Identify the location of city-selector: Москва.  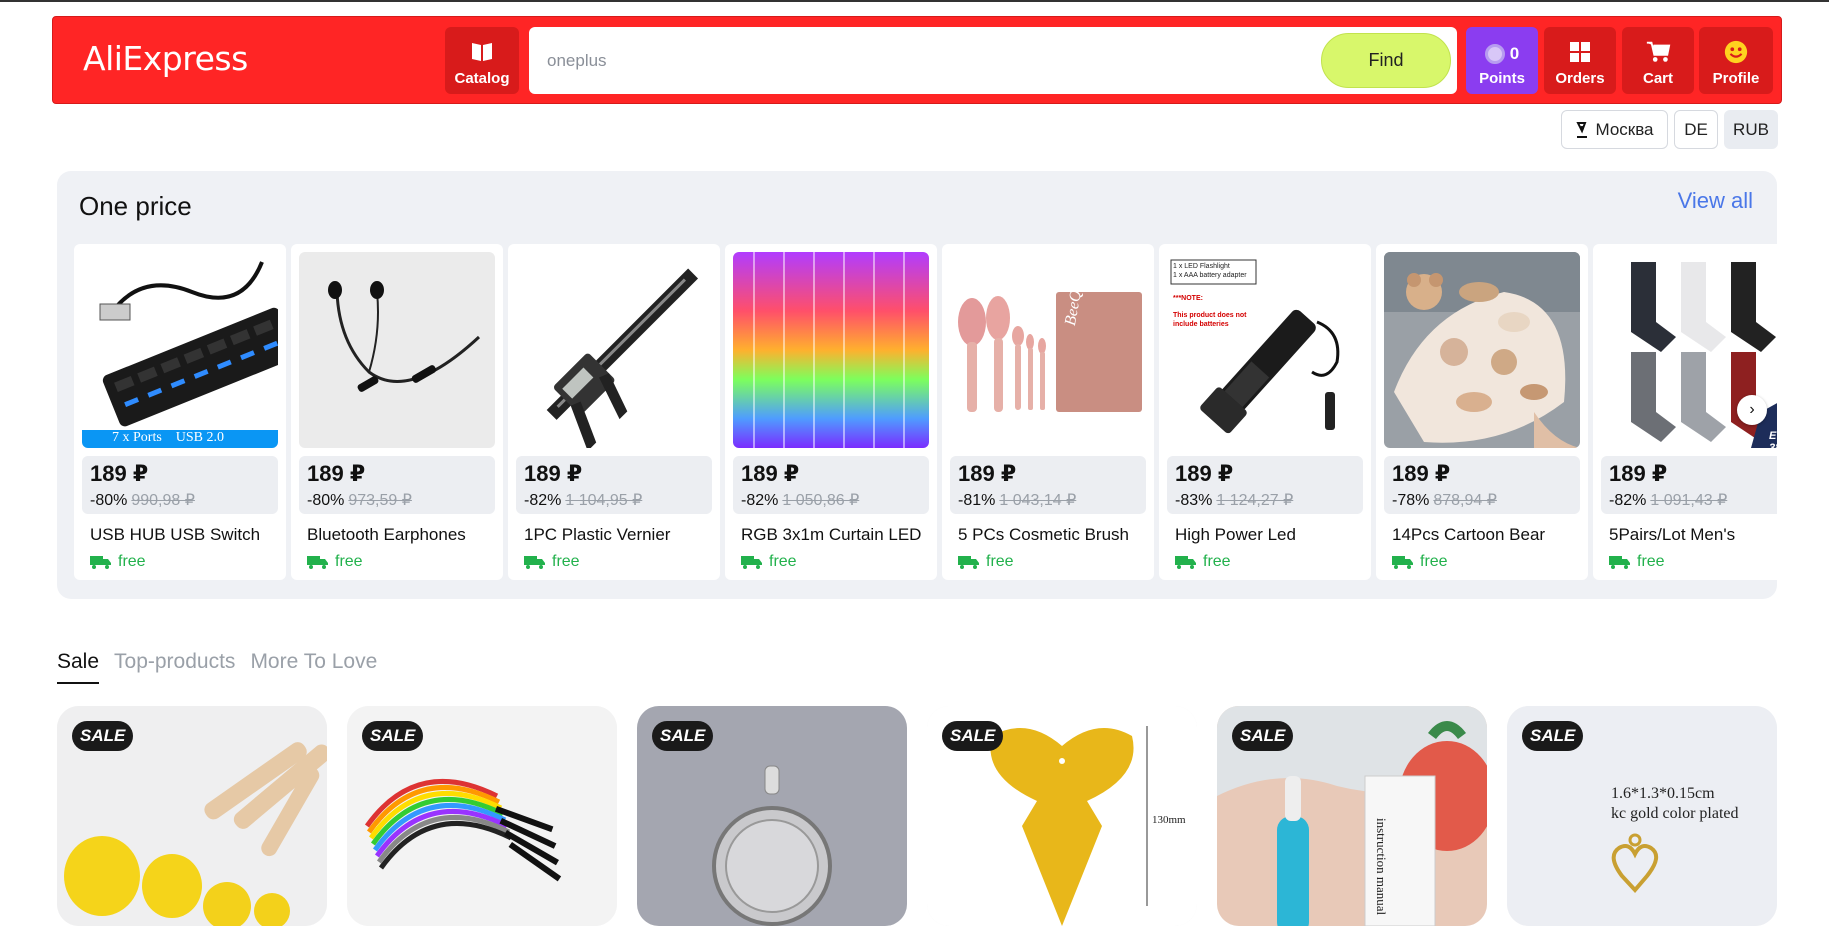
(1614, 129).